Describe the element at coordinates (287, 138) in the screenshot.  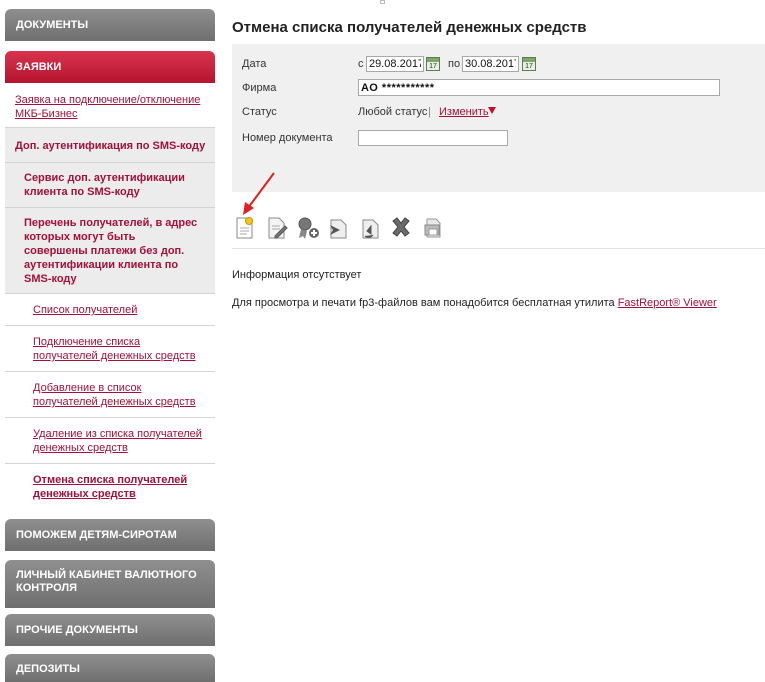
I see `docnum-label: Номер документа` at that location.